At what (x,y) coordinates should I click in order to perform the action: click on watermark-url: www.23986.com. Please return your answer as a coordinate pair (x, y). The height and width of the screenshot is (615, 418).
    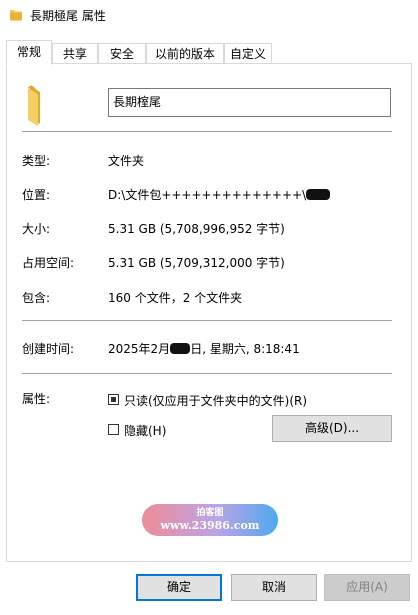
    Looking at the image, I should click on (210, 525).